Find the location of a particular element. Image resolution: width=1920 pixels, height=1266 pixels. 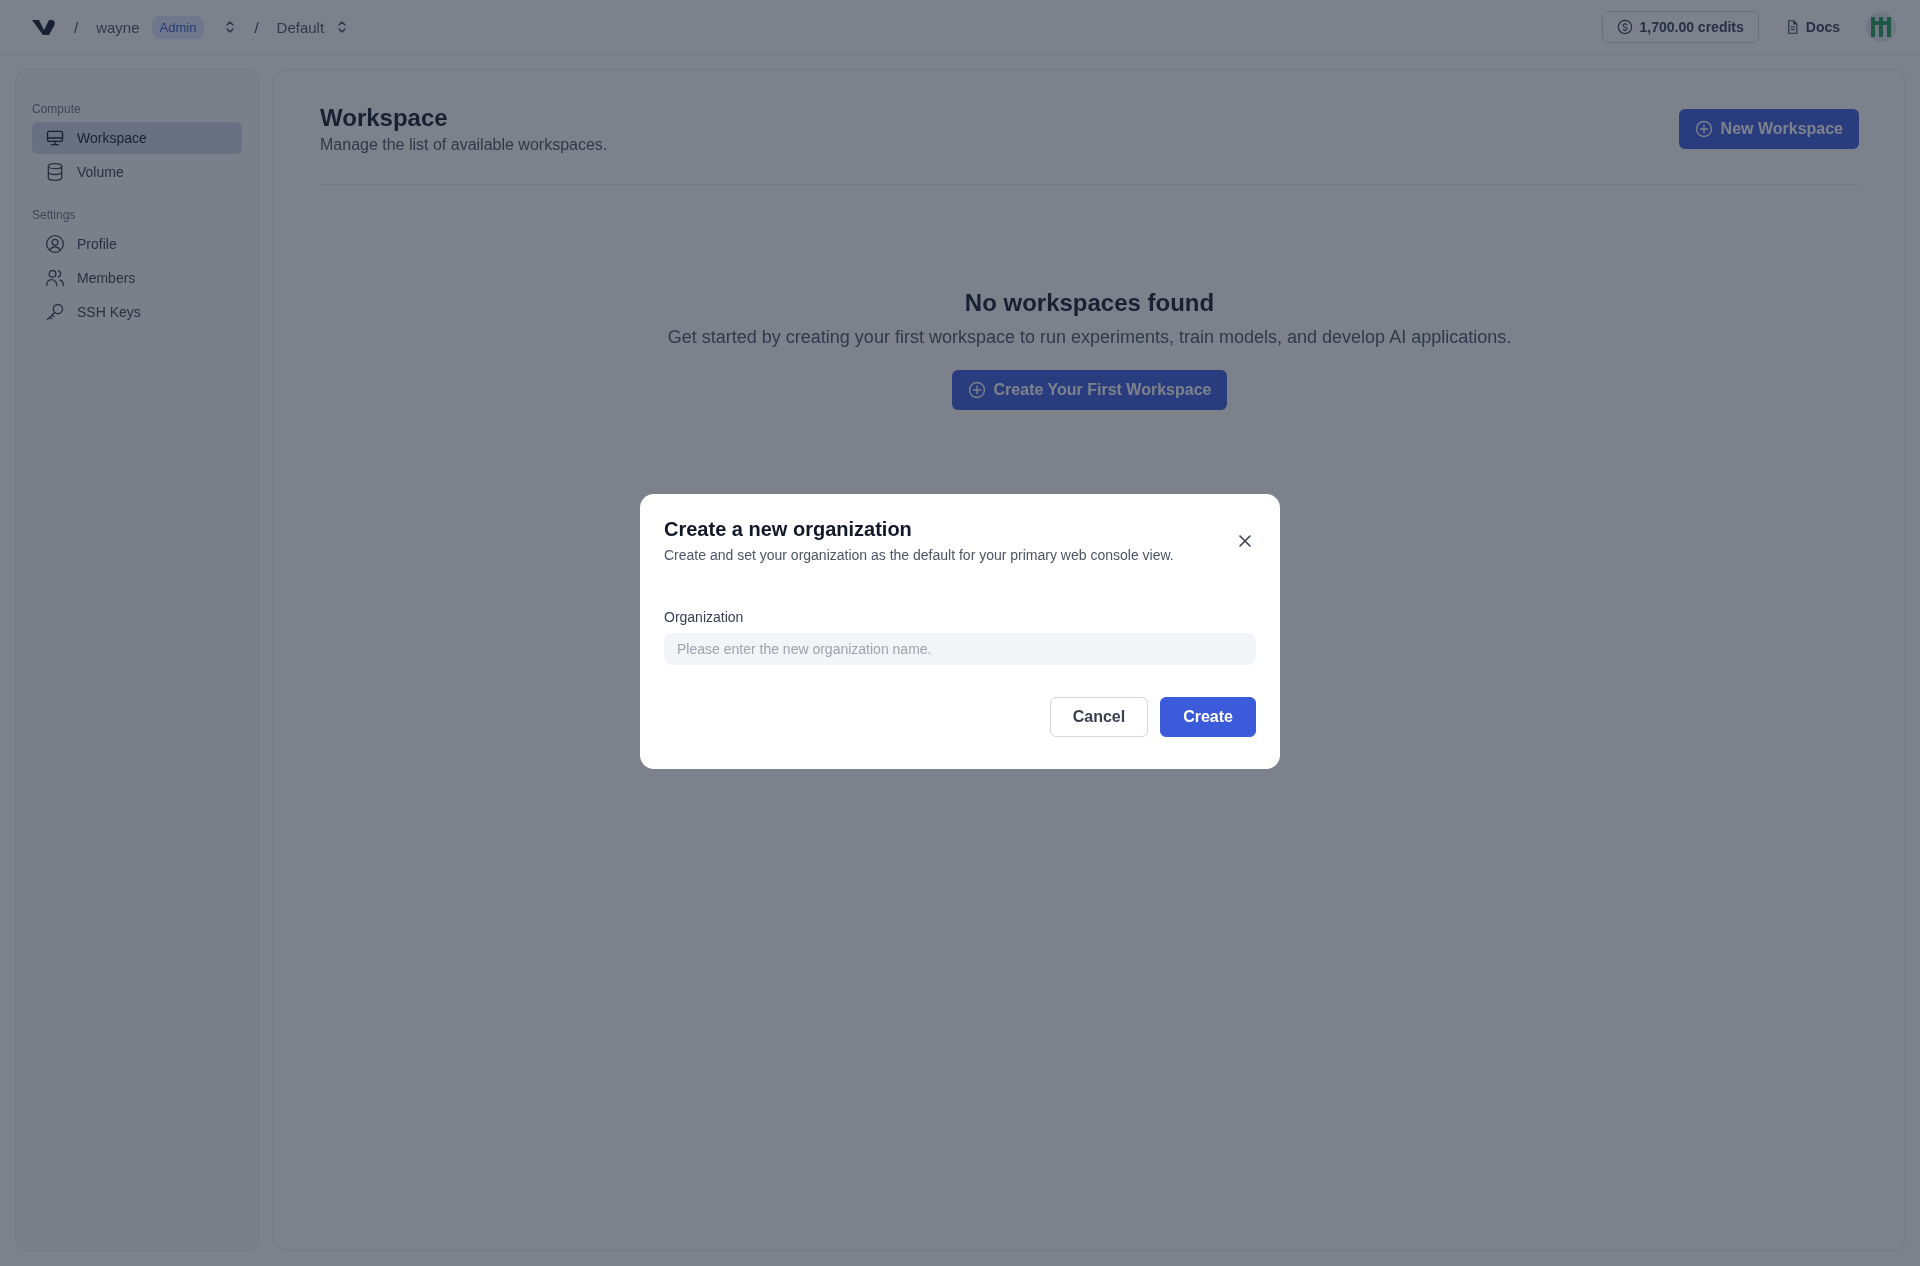

breadcrumb-link: Default is located at coordinates (300, 27).